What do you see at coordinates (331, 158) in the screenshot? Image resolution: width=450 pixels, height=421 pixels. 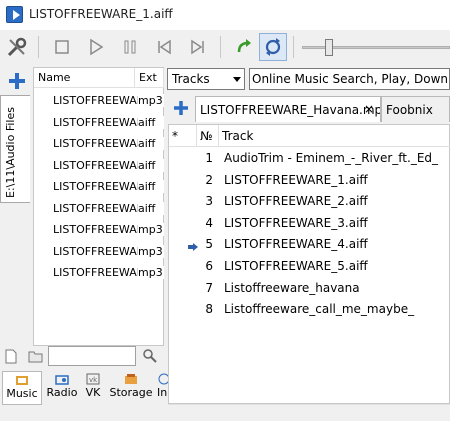 I see `track-title: AudioTrim - Eminem_-_River_ft._Ed_` at bounding box center [331, 158].